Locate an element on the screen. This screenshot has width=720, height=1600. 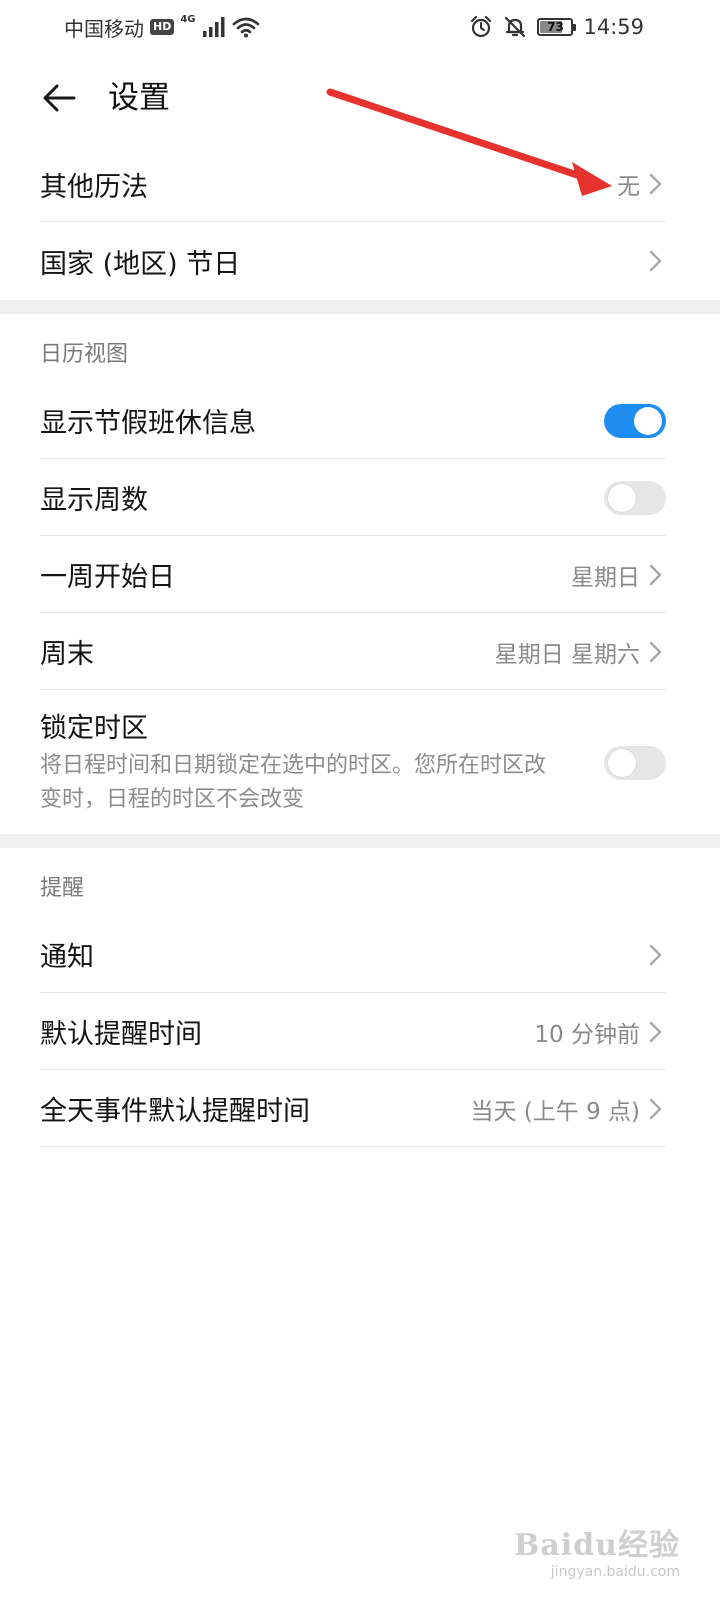
all-day-reminder-value: 当天 (上午 9 点) is located at coordinates (555, 1111).